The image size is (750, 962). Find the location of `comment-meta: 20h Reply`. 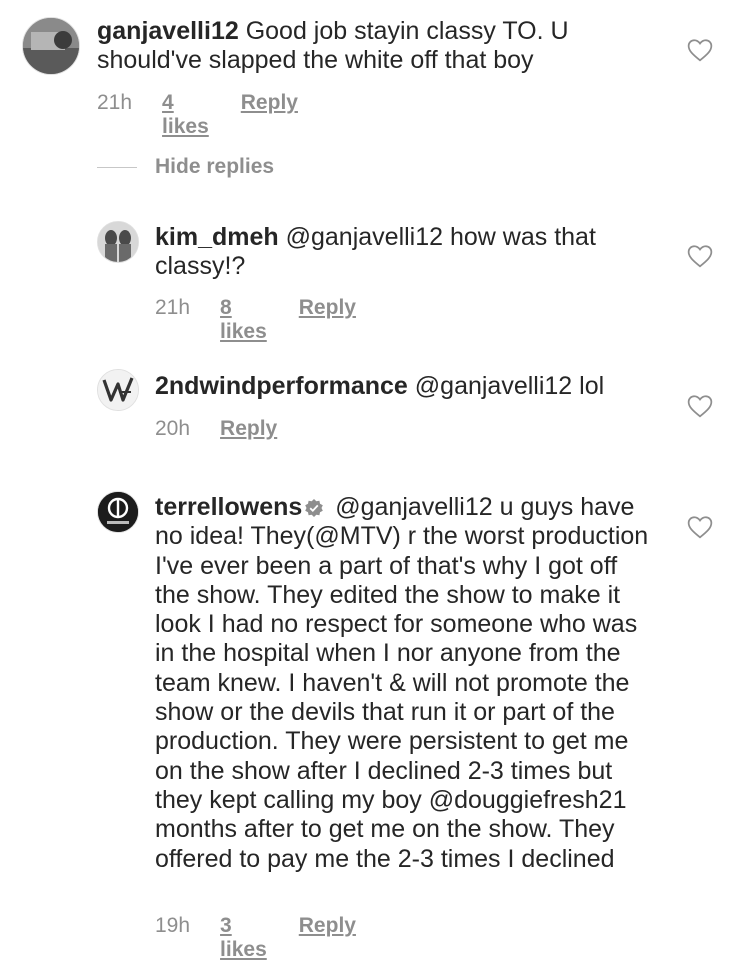

comment-meta: 20h Reply is located at coordinates (216, 429).